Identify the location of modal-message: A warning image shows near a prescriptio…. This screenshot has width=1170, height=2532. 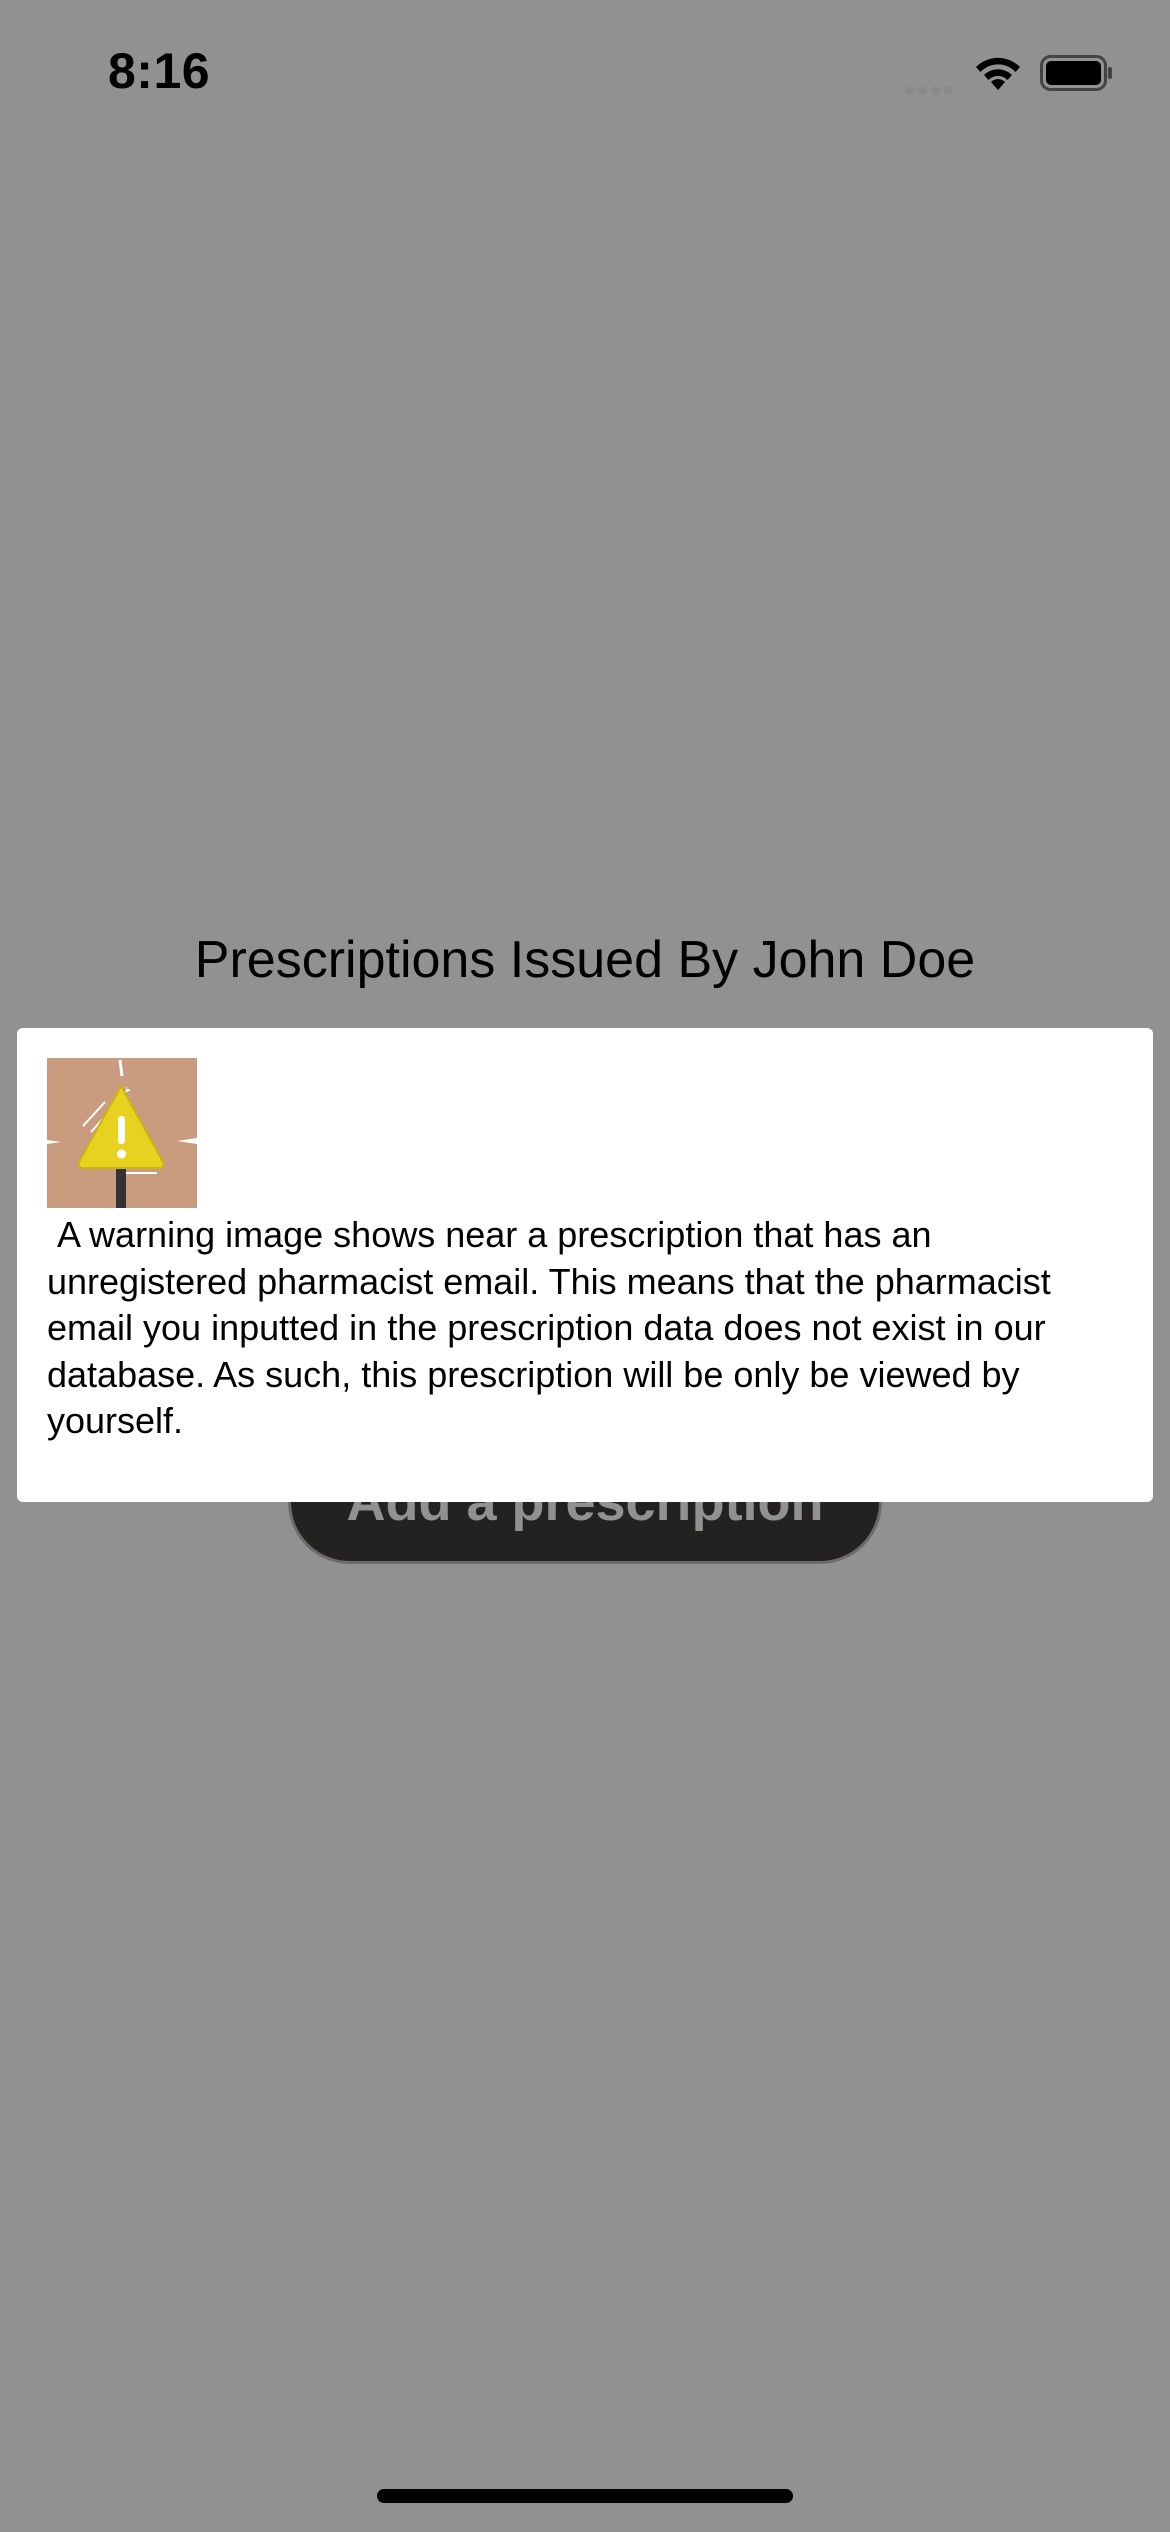
(554, 1327).